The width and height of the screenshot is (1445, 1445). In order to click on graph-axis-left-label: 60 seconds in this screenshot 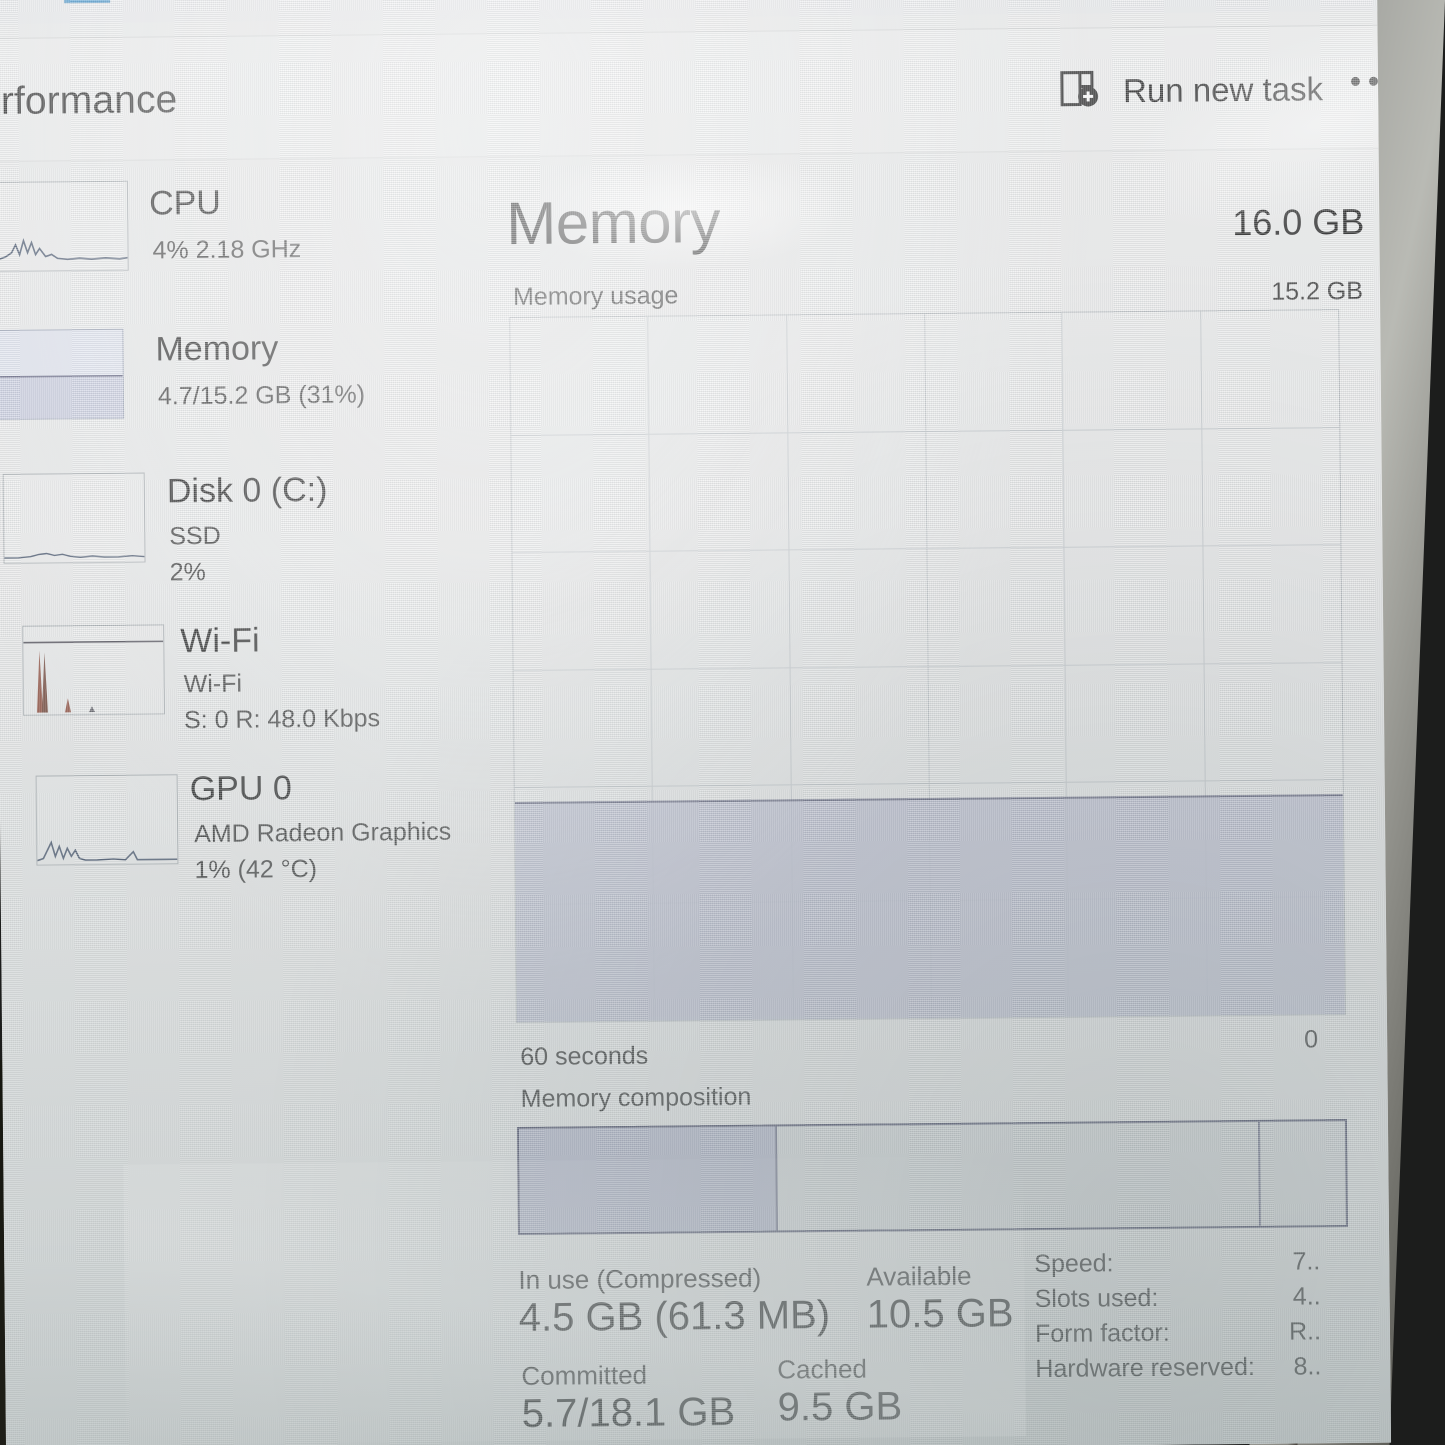, I will do `click(584, 1056)`.